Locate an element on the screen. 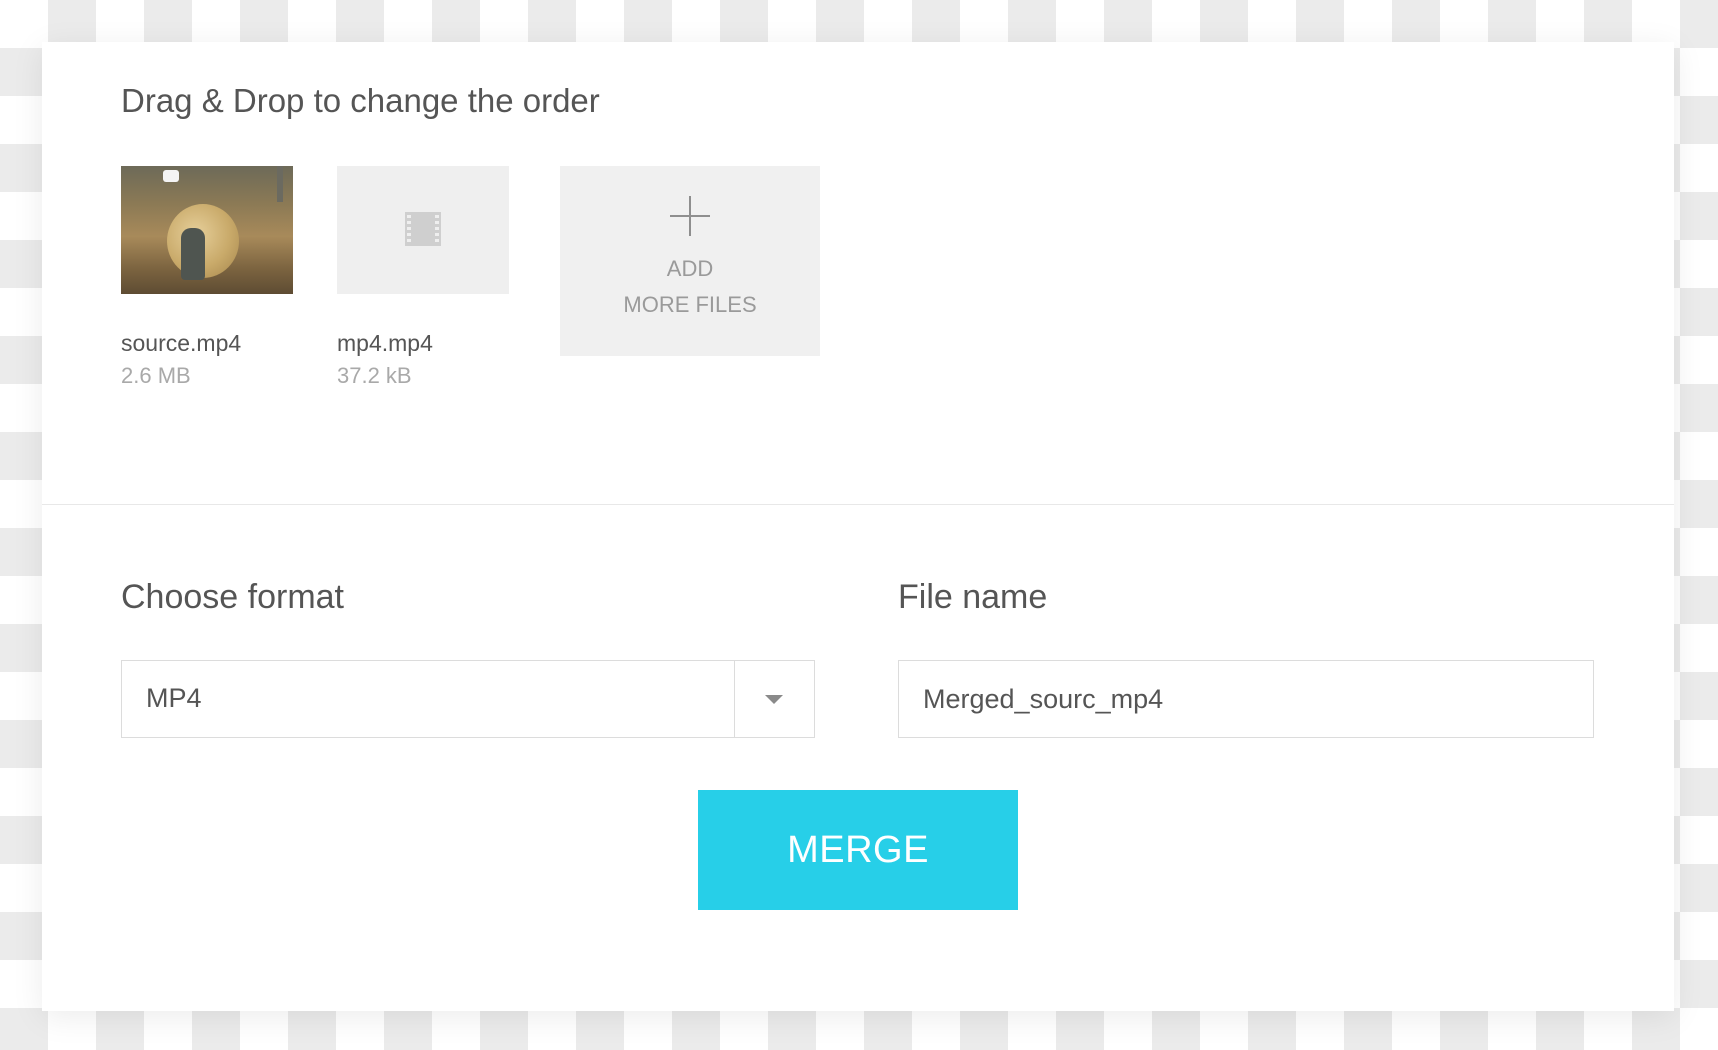  video-placeholder-thumbnail is located at coordinates (423, 230).